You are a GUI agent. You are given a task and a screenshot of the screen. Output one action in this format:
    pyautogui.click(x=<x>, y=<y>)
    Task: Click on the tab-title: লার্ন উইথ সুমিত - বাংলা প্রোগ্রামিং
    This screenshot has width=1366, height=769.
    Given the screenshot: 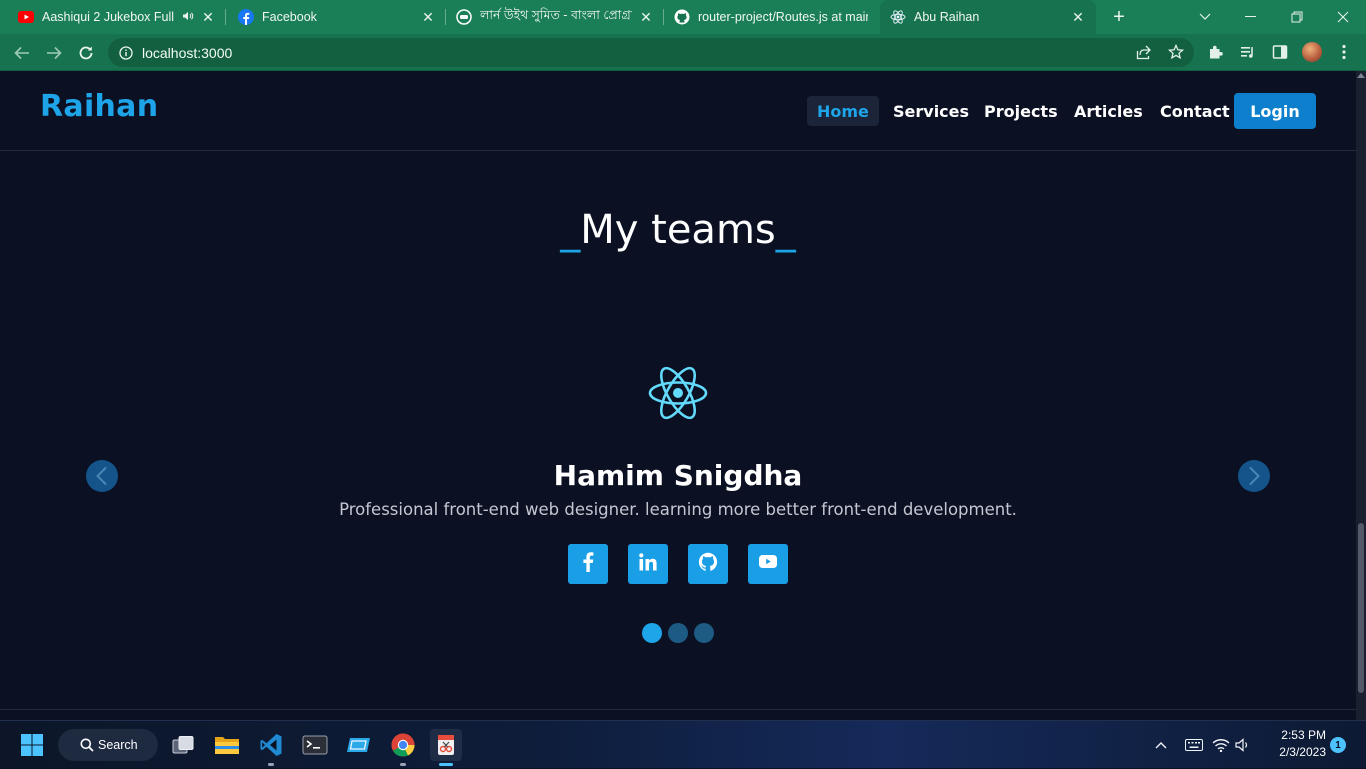 What is the action you would take?
    pyautogui.click(x=556, y=15)
    